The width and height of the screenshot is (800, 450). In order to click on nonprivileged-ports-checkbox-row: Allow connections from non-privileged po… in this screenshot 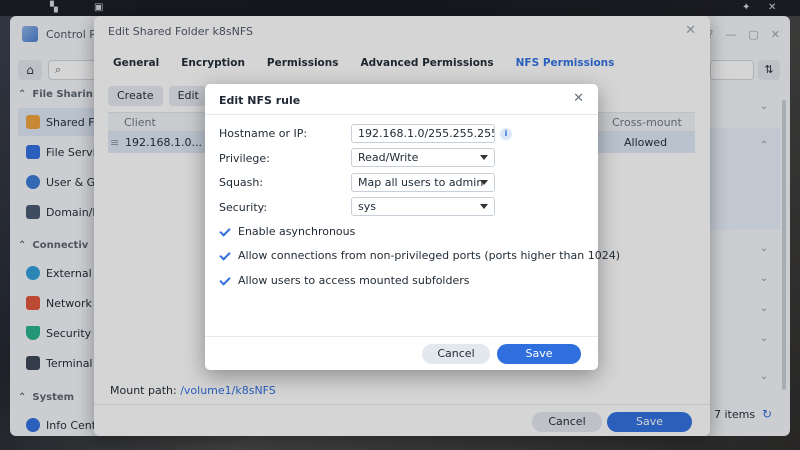, I will do `click(419, 255)`.